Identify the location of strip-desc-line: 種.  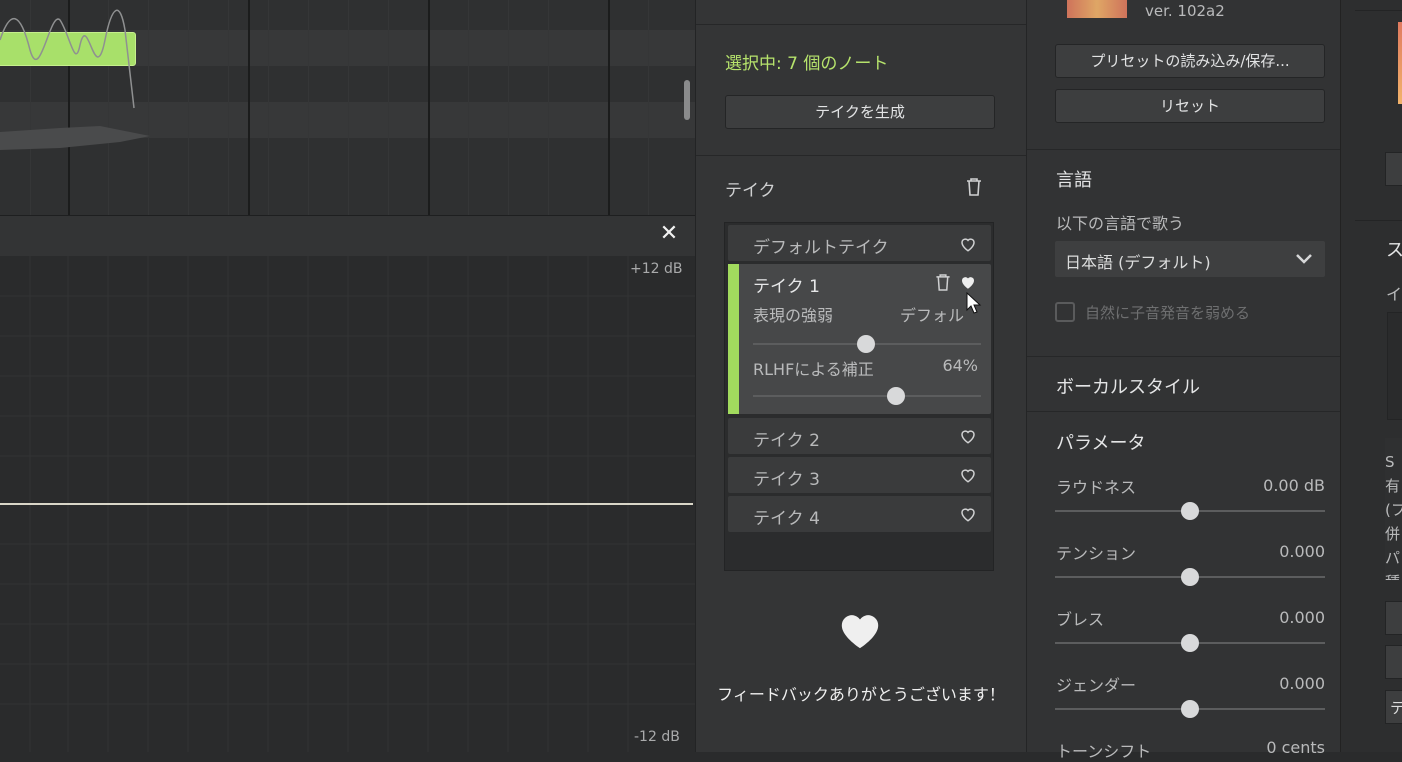
(1393, 575).